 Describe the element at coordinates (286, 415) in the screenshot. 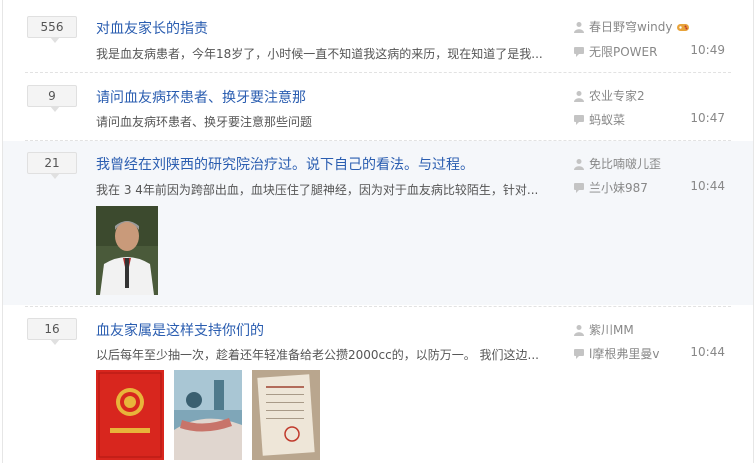

I see `thumbnail-document` at that location.